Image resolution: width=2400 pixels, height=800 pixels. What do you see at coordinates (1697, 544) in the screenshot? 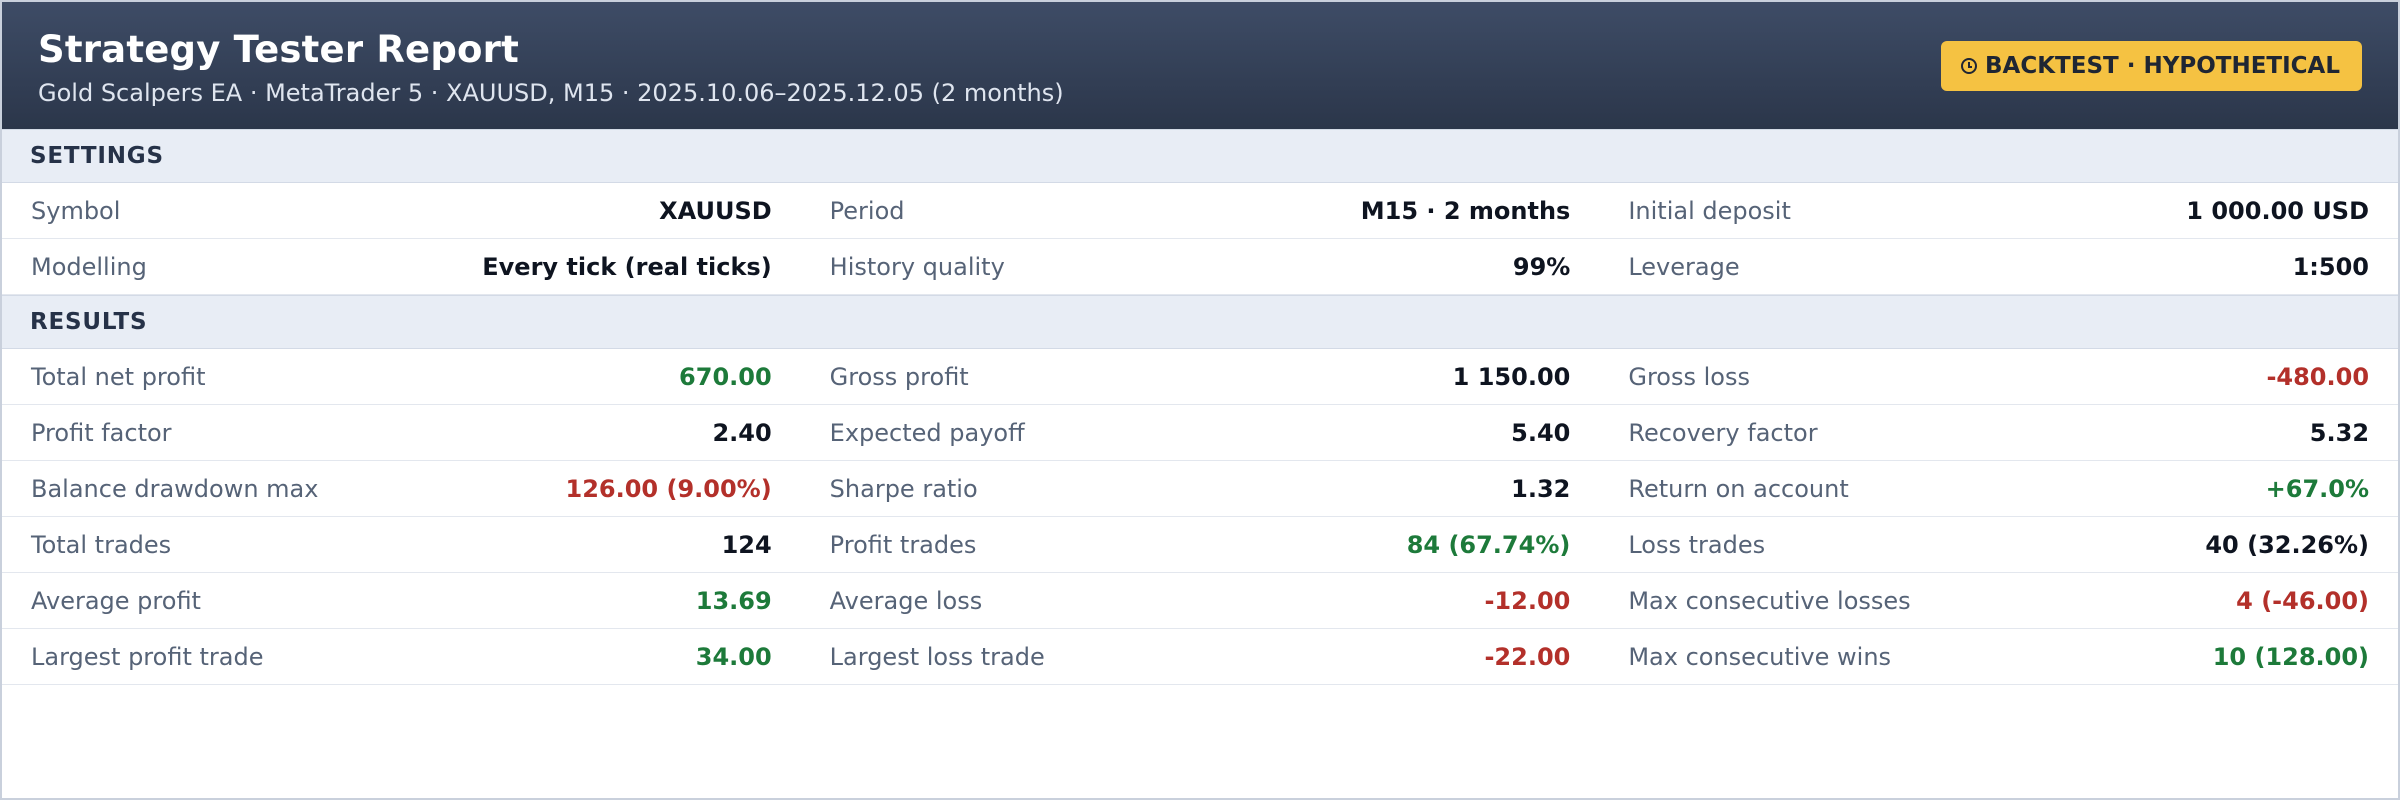
I see `metric-label: Loss trades` at bounding box center [1697, 544].